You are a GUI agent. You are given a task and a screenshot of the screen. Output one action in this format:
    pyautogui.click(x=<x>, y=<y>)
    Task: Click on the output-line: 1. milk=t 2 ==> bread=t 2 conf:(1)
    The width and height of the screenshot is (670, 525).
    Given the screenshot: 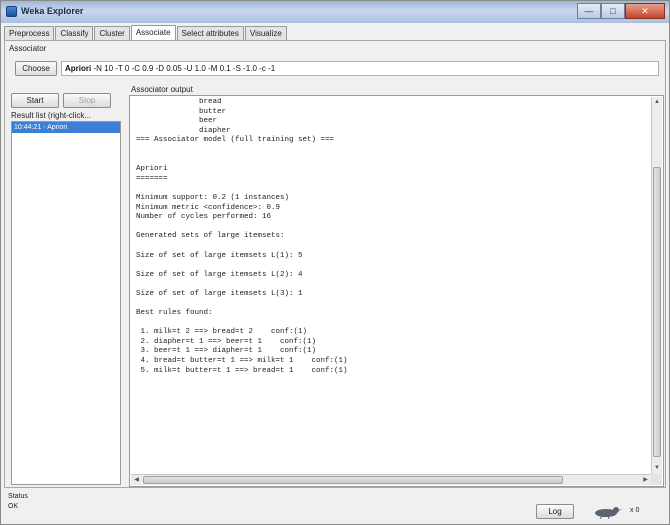 What is the action you would take?
    pyautogui.click(x=222, y=332)
    